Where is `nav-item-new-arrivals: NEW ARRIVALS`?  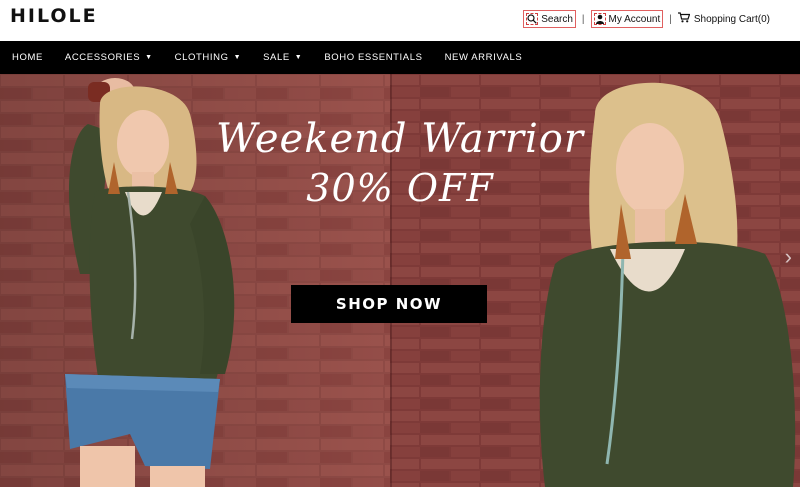 nav-item-new-arrivals: NEW ARRIVALS is located at coordinates (484, 57).